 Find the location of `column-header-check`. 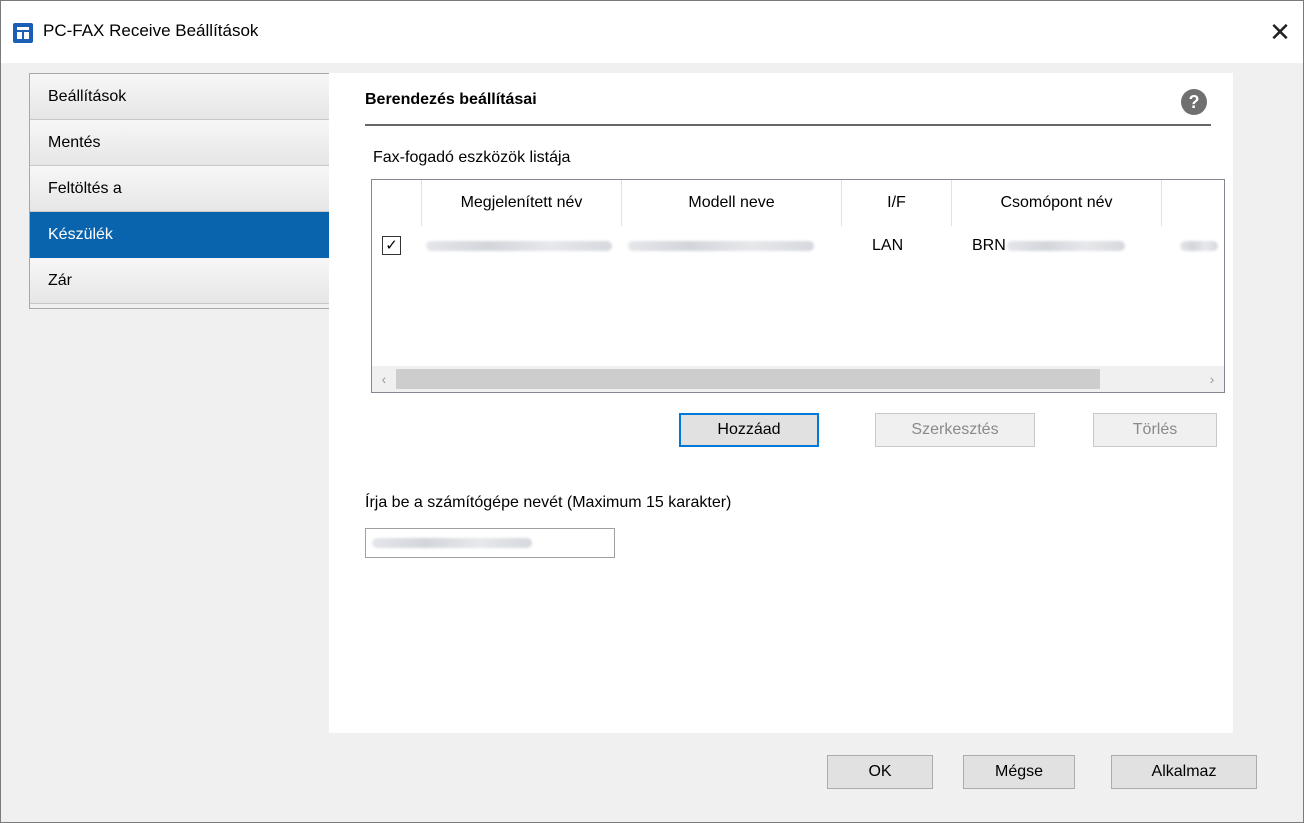

column-header-check is located at coordinates (397, 203).